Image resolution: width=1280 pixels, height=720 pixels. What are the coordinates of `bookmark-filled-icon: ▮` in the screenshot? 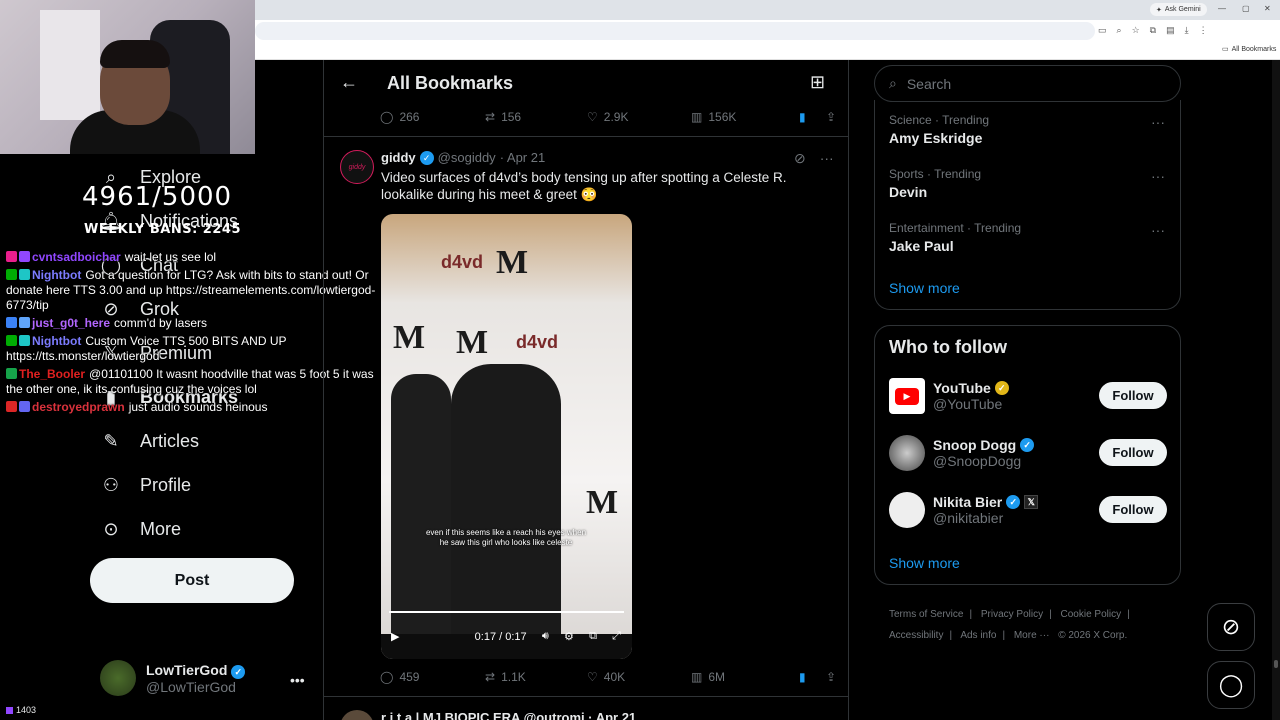 It's located at (802, 677).